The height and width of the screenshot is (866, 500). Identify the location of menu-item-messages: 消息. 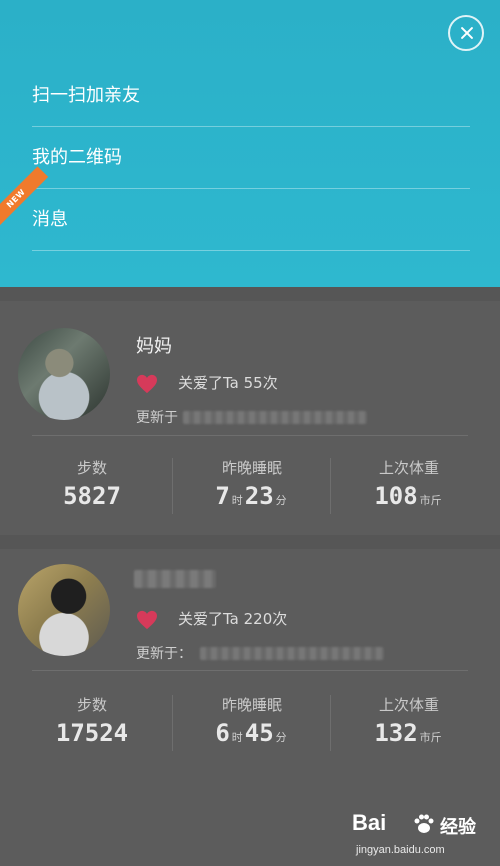
(251, 220).